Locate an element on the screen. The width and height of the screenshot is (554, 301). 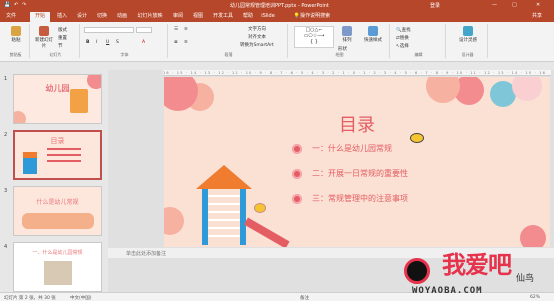
slide-roof is located at coordinates (224, 177).